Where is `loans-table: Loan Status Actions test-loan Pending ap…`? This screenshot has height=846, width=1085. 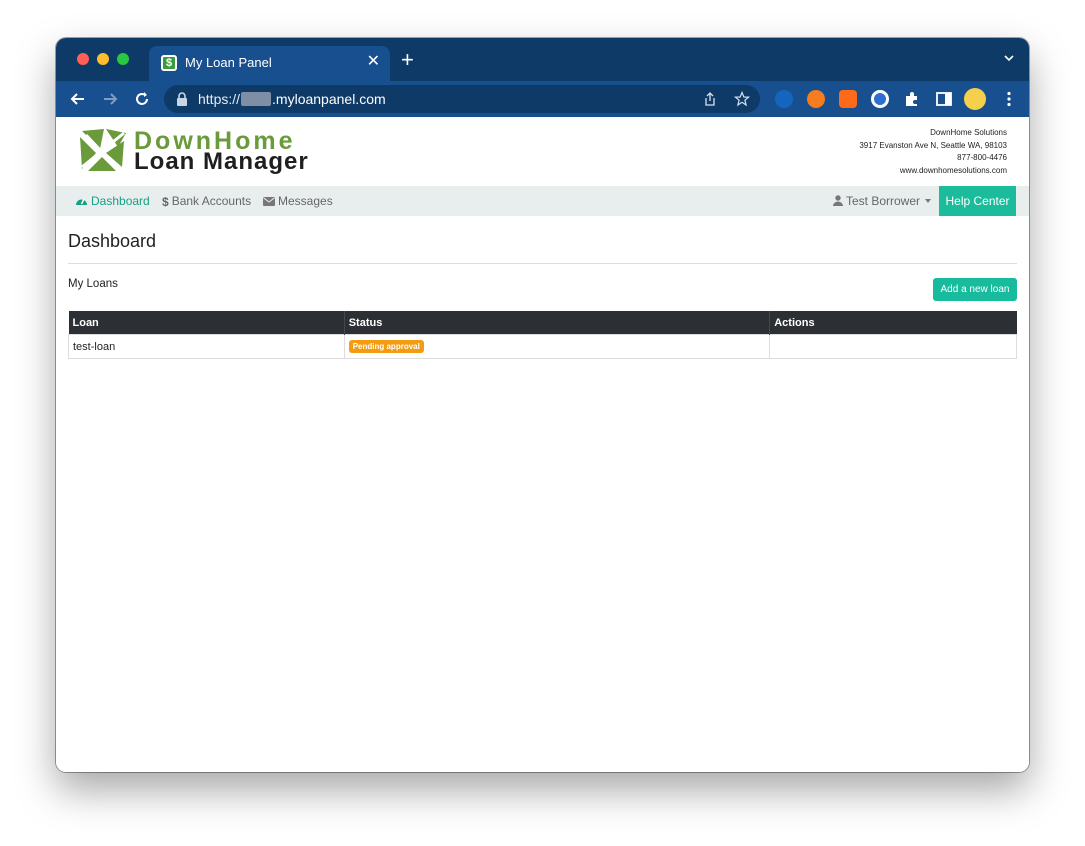 loans-table: Loan Status Actions test-loan Pending ap… is located at coordinates (542, 335).